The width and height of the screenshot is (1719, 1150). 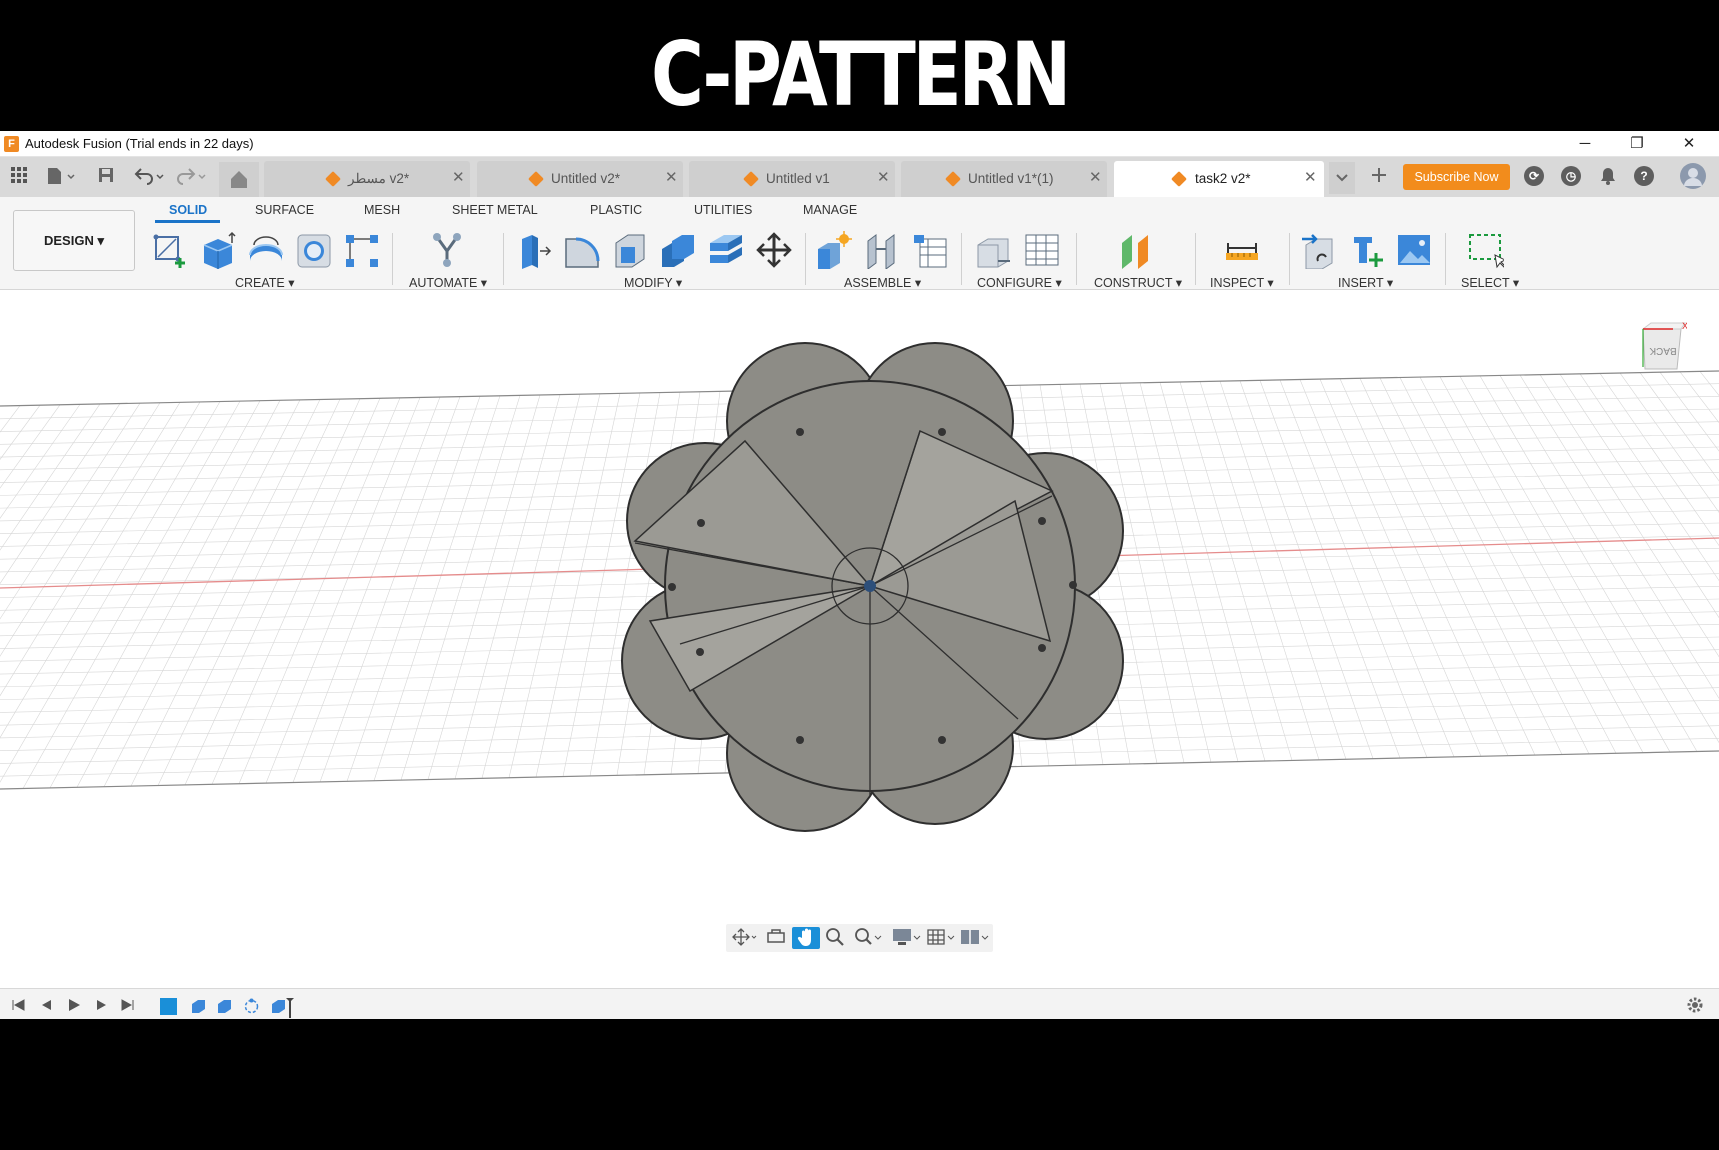 What do you see at coordinates (150, 177) in the screenshot?
I see `undo-icon` at bounding box center [150, 177].